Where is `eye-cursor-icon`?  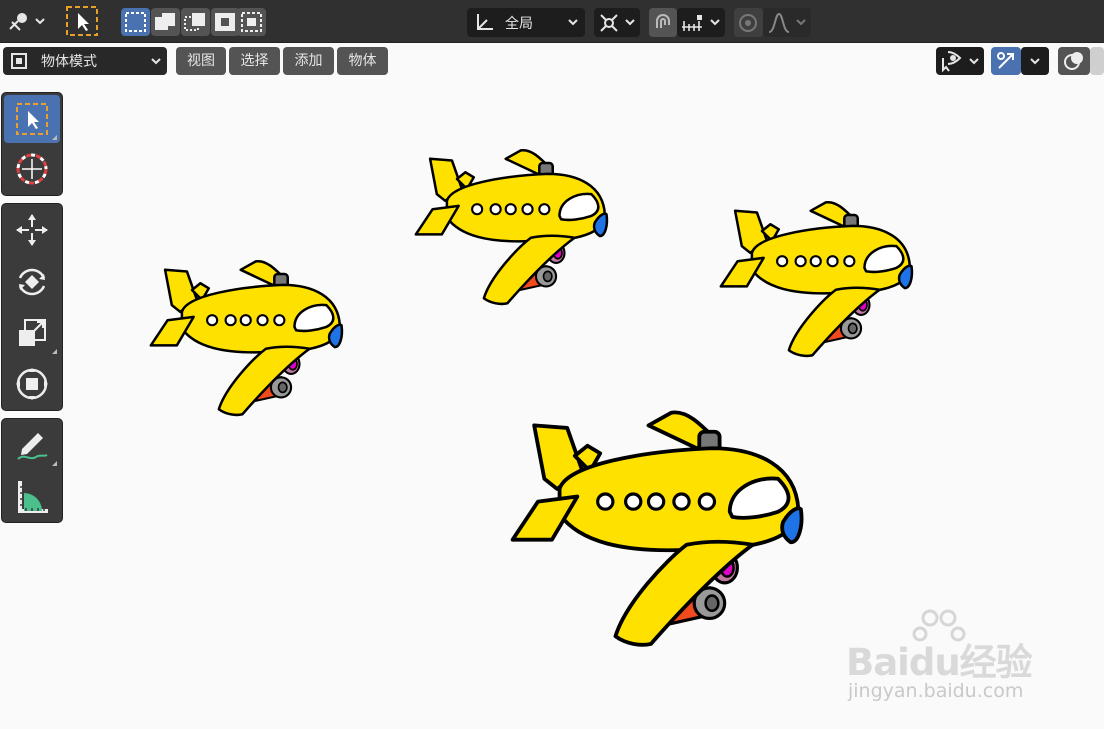 eye-cursor-icon is located at coordinates (952, 61).